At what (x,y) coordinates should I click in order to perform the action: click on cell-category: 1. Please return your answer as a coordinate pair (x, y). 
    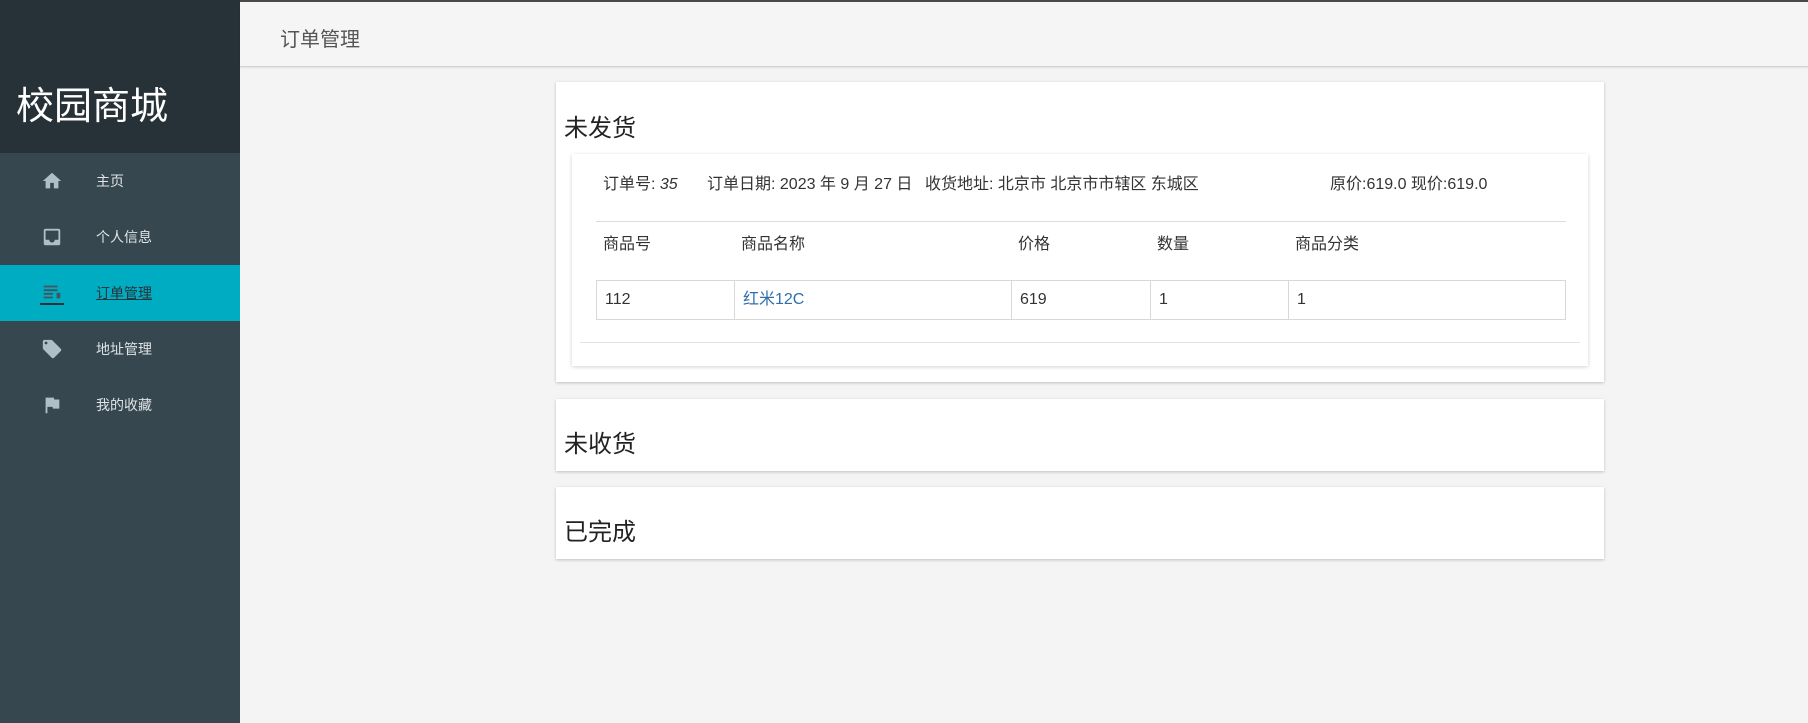
    Looking at the image, I should click on (1301, 299).